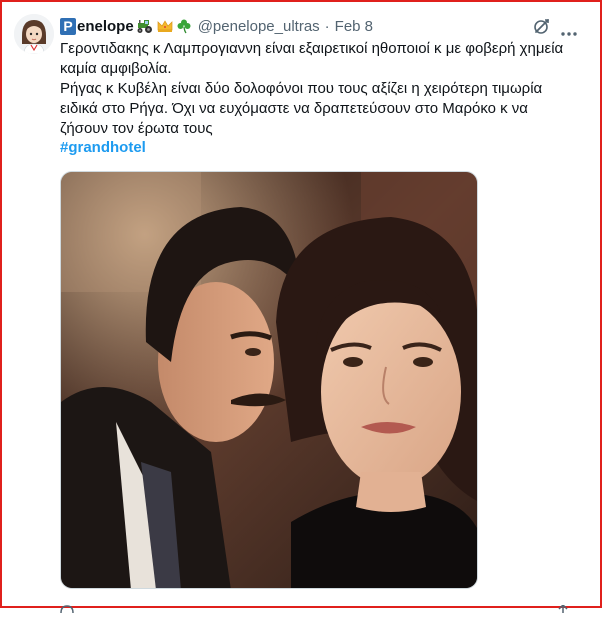 The height and width of the screenshot is (618, 602). Describe the element at coordinates (184, 26) in the screenshot. I see `shamrock-emoji` at that location.